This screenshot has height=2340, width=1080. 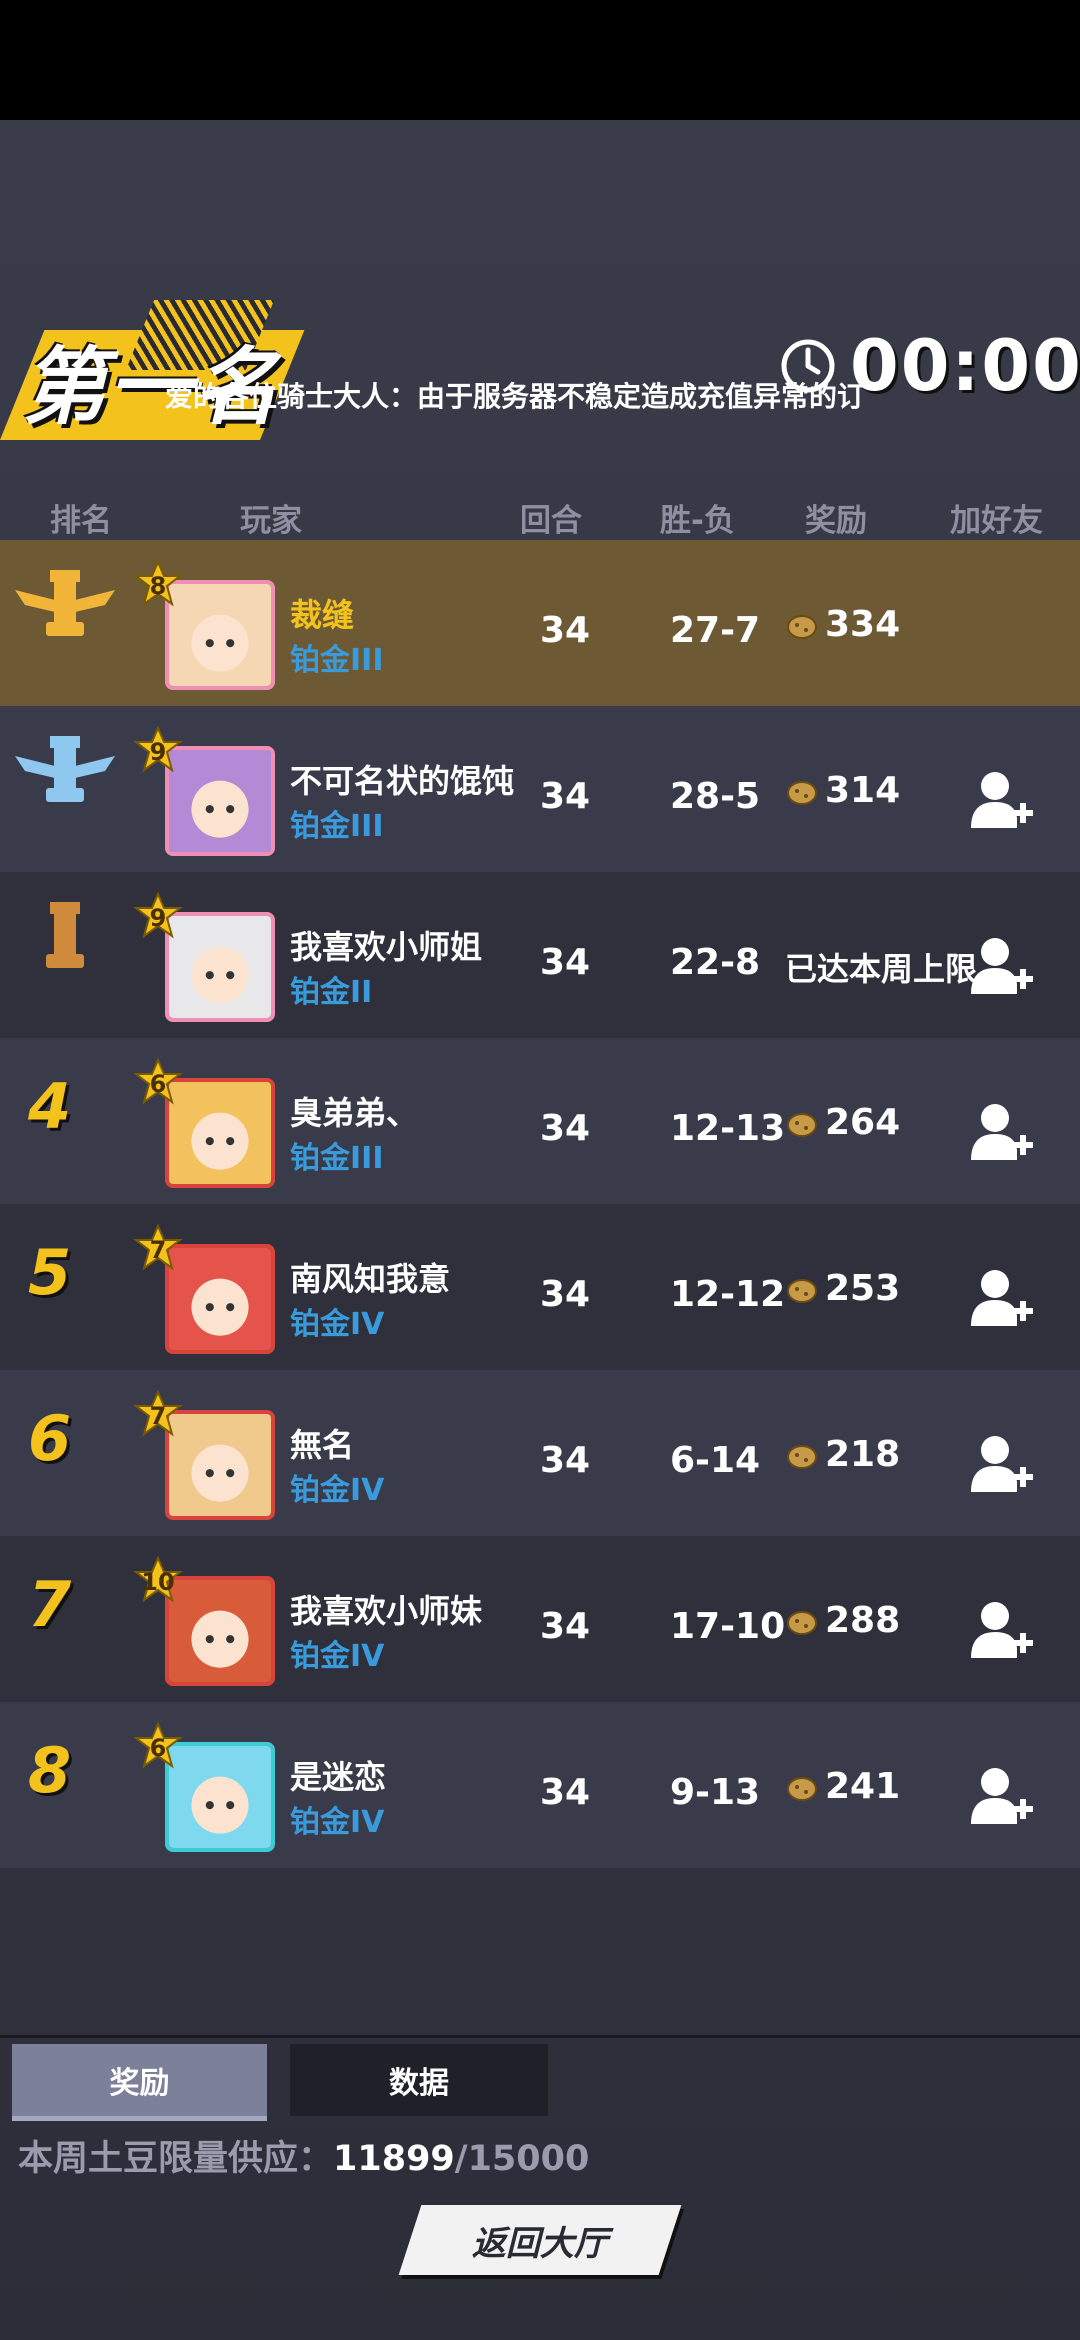 I want to click on player-name: 是迷恋, so click(x=338, y=1777).